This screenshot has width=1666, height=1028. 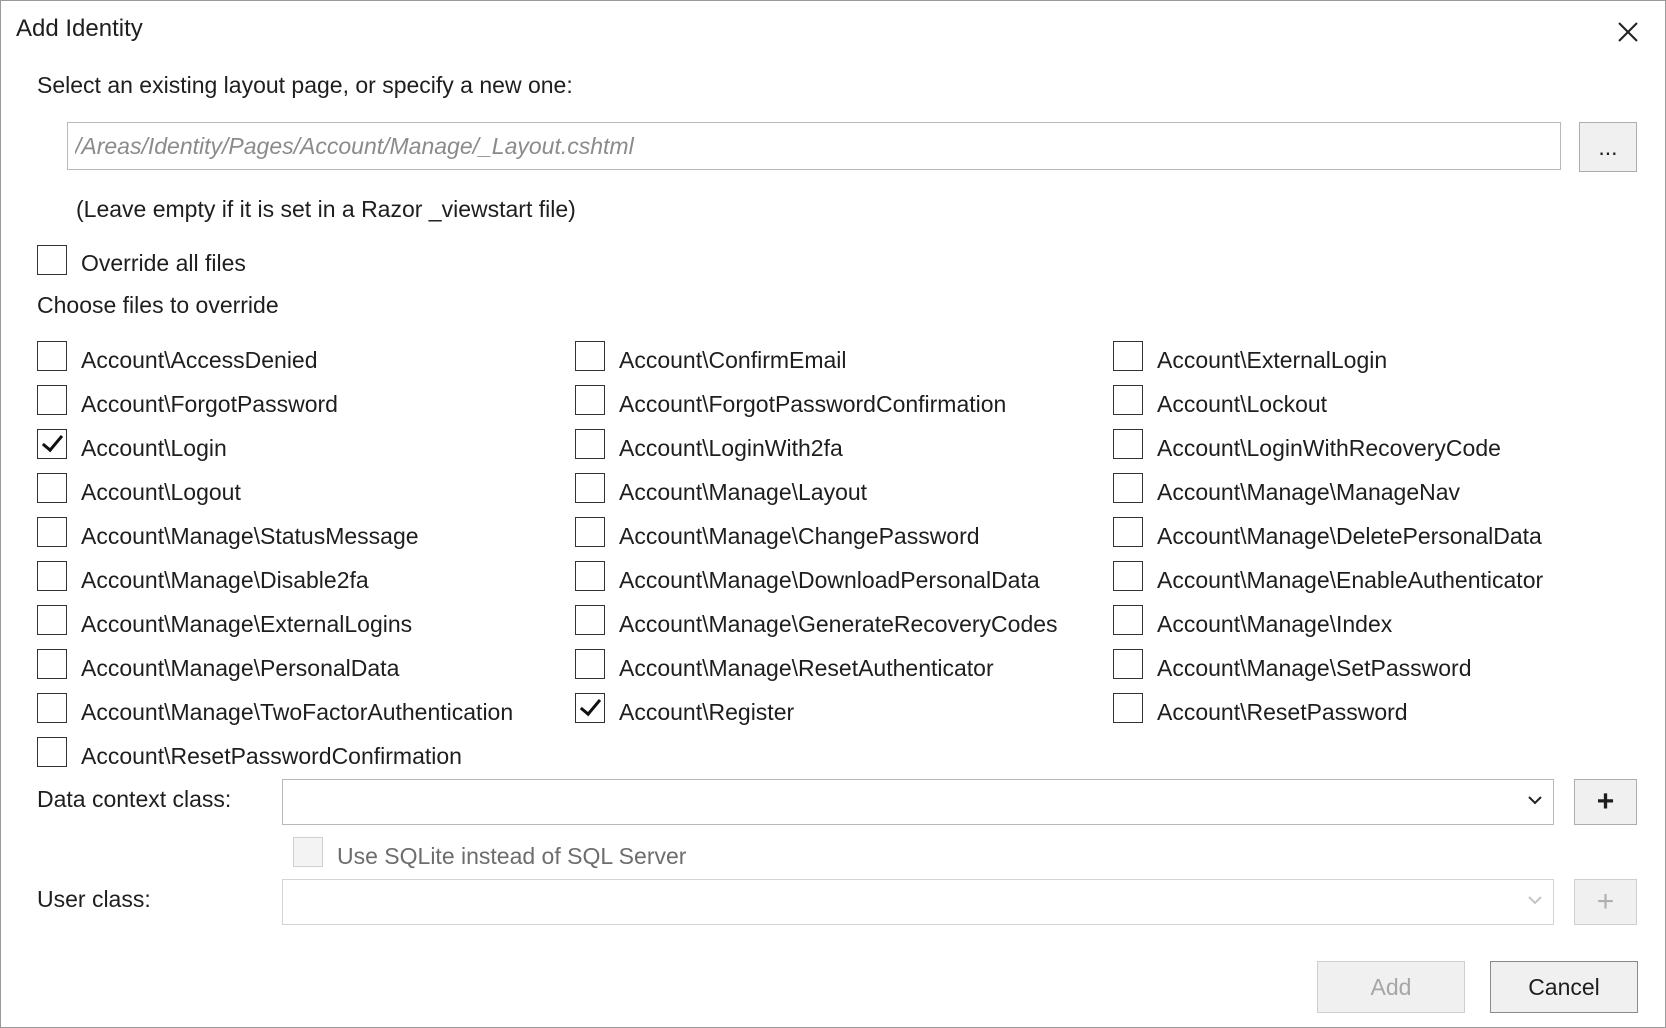 I want to click on data-context-select, so click(x=918, y=802).